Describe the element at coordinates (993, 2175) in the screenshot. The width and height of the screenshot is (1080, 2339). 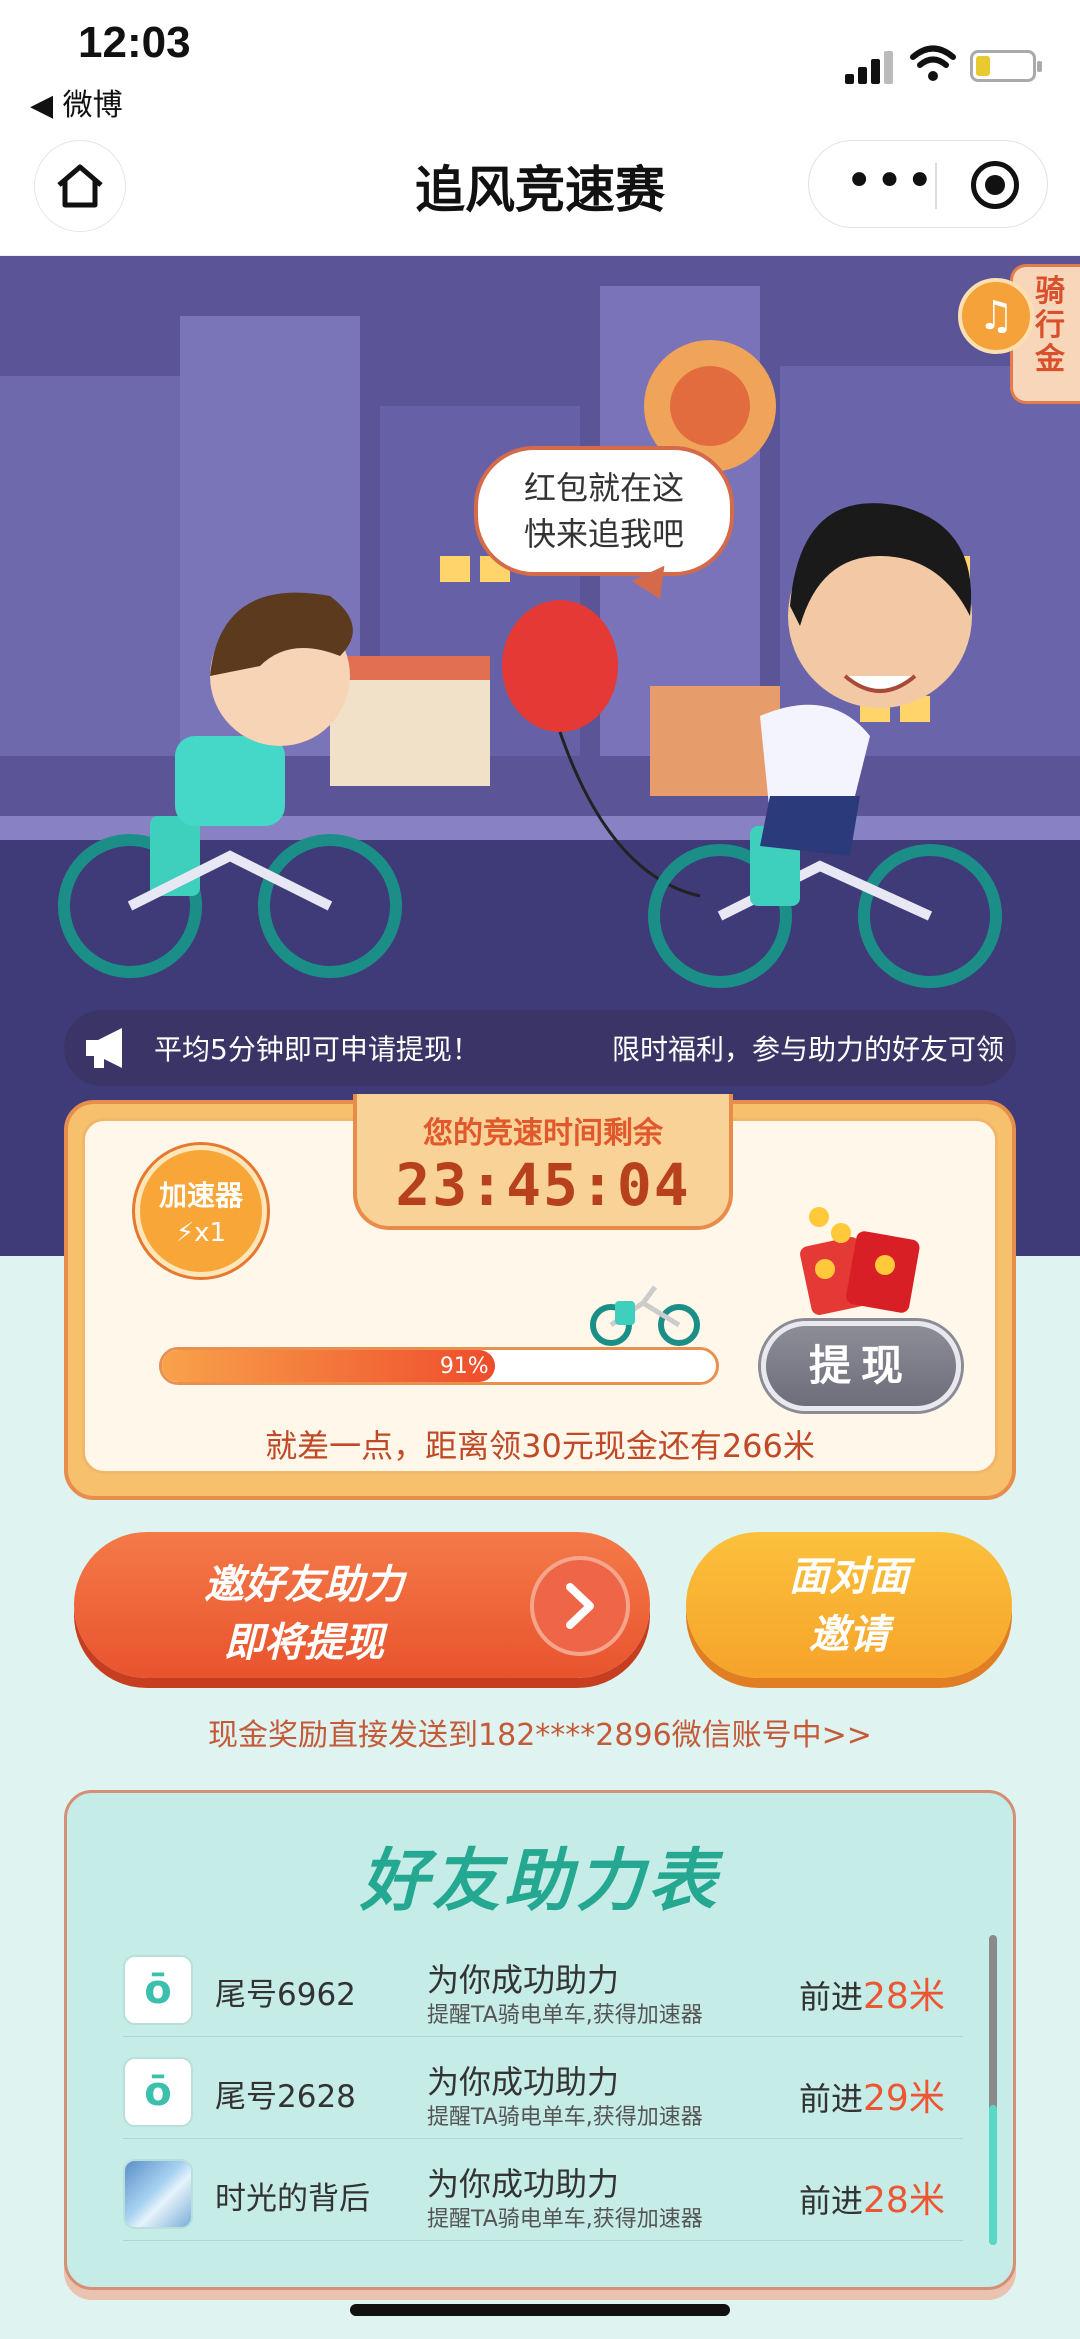
I see `scrollbar-thumb` at that location.